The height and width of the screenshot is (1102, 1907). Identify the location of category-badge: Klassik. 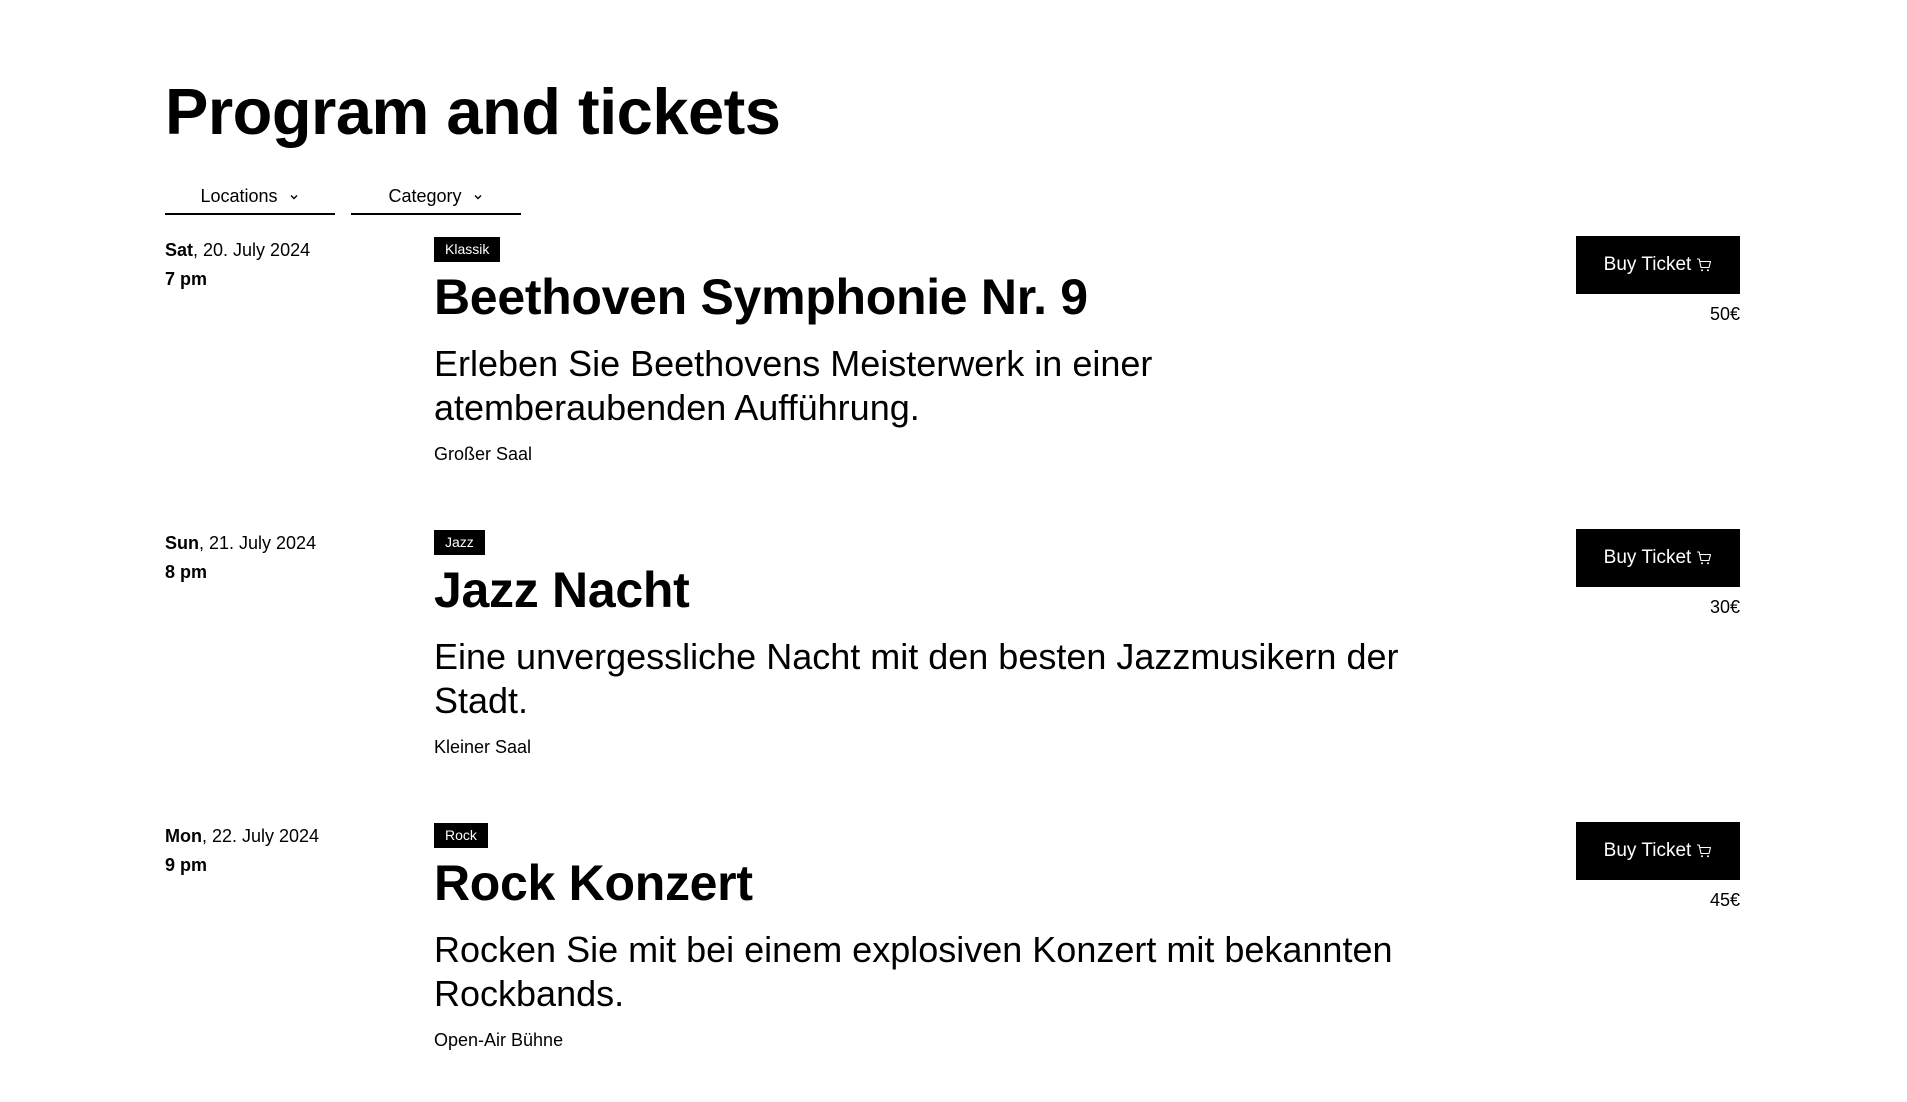
(467, 249).